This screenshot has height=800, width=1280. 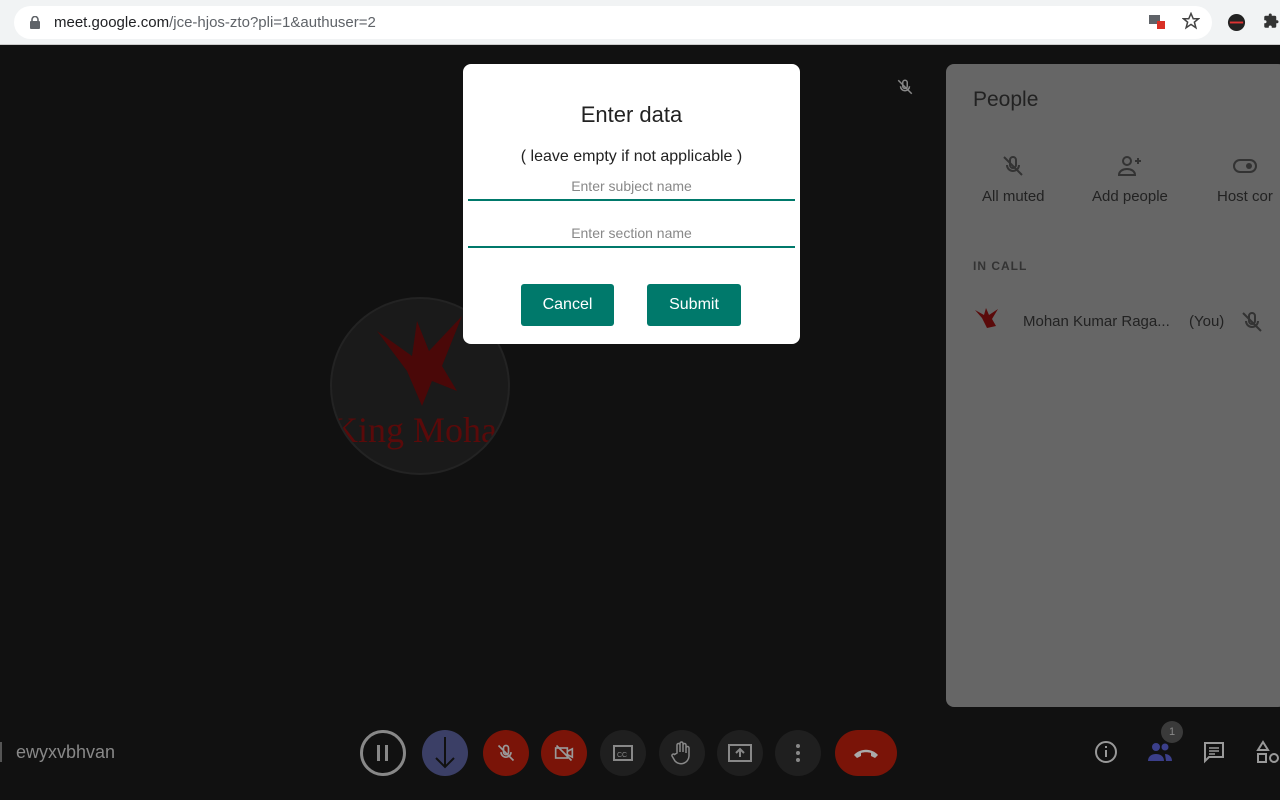 I want to click on hang-up-icon, so click(x=866, y=753).